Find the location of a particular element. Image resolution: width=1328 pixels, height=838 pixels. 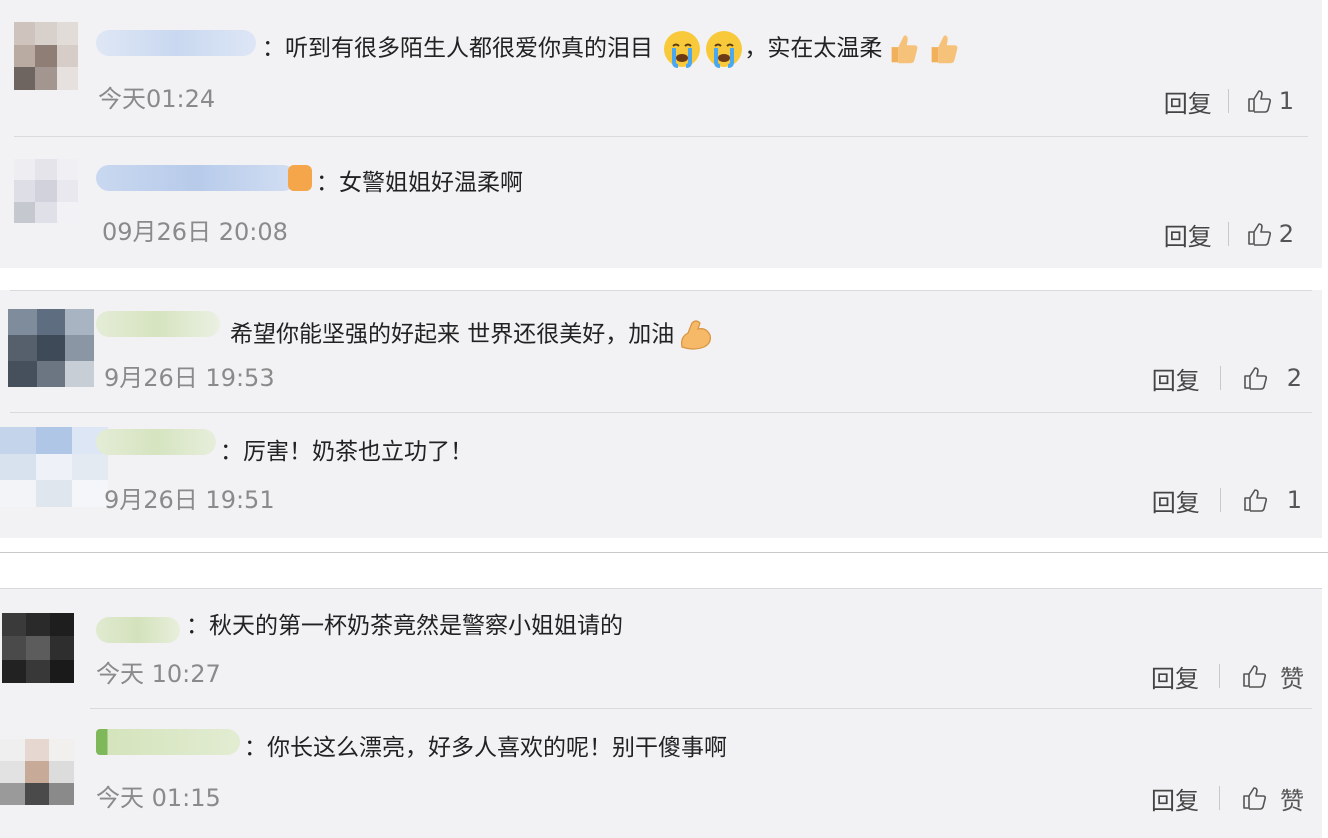

comment-text: ：女警姐姐好温柔啊 is located at coordinates (419, 183).